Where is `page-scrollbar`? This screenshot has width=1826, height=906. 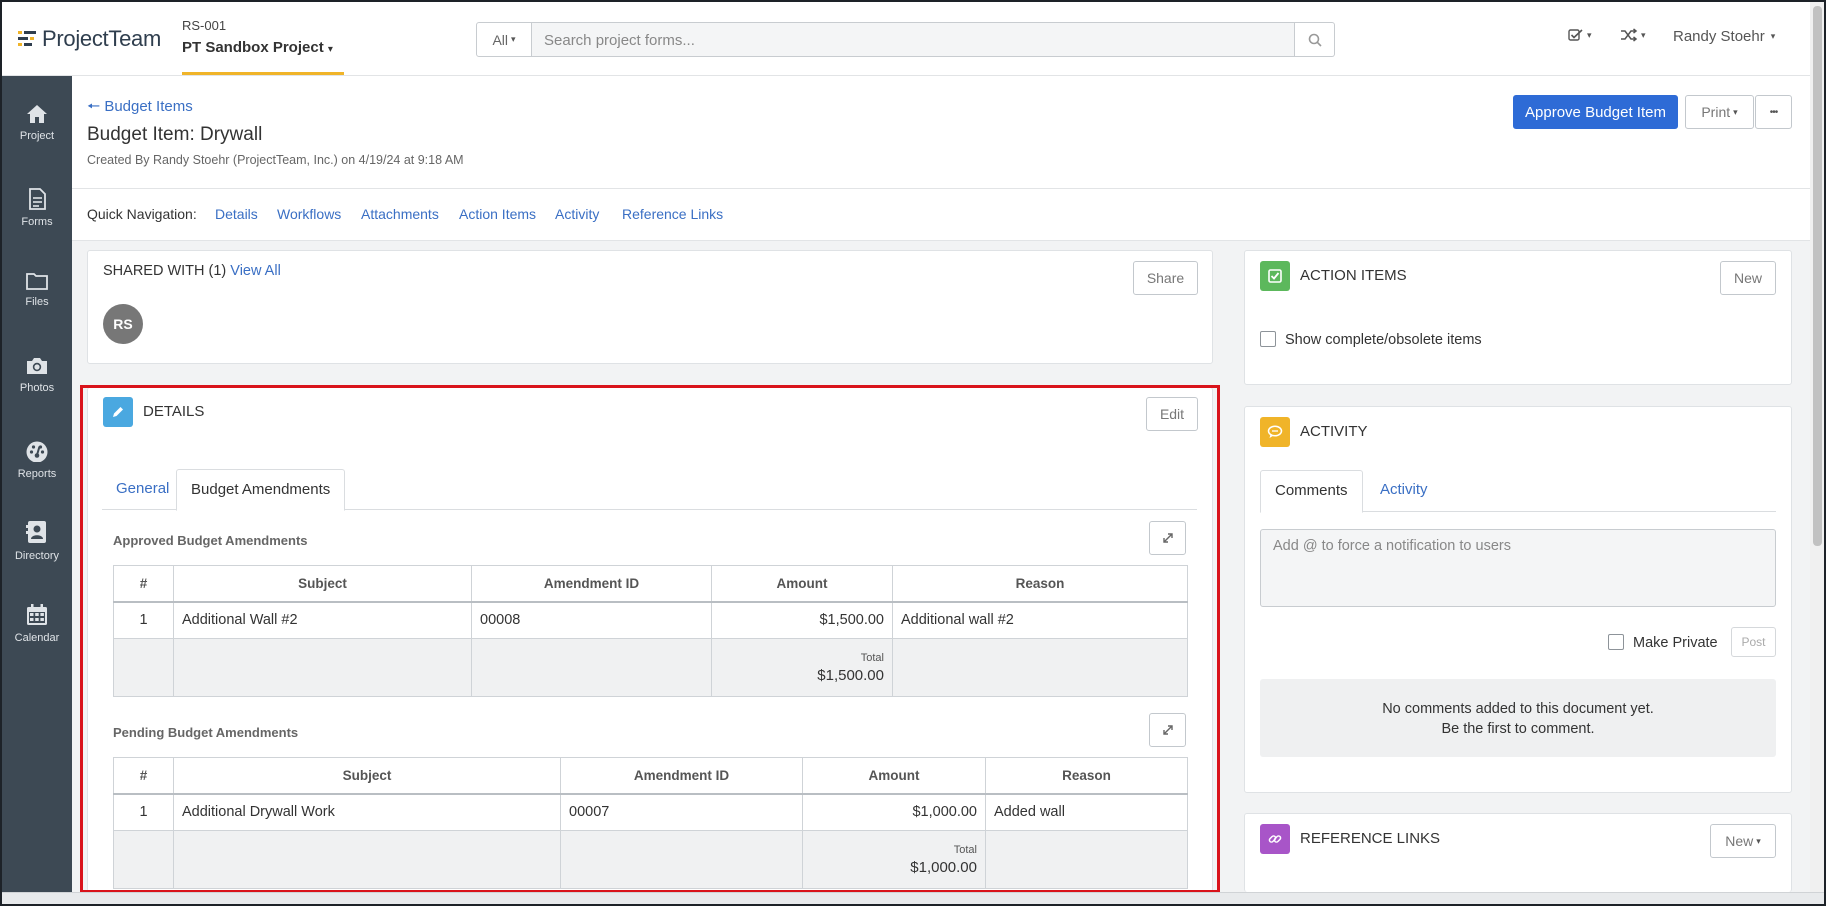
page-scrollbar is located at coordinates (1817, 447).